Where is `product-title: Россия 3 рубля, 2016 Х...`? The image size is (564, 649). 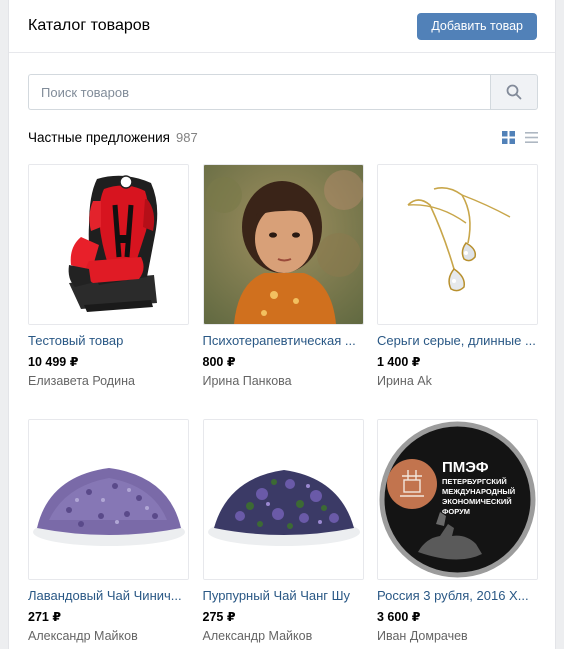 product-title: Россия 3 рубля, 2016 Х... is located at coordinates (457, 595).